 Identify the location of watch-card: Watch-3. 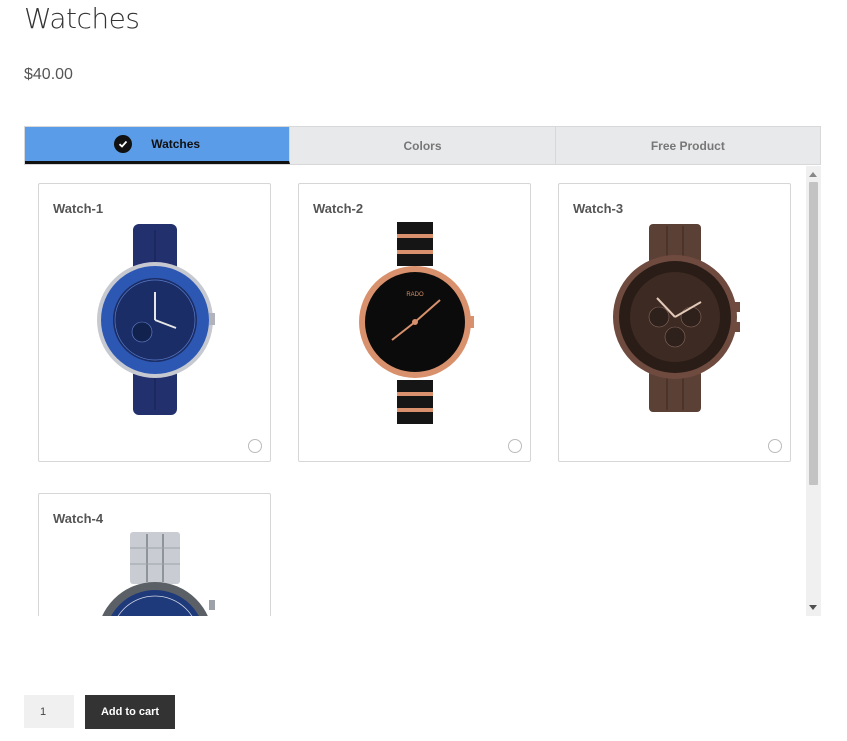
(674, 322).